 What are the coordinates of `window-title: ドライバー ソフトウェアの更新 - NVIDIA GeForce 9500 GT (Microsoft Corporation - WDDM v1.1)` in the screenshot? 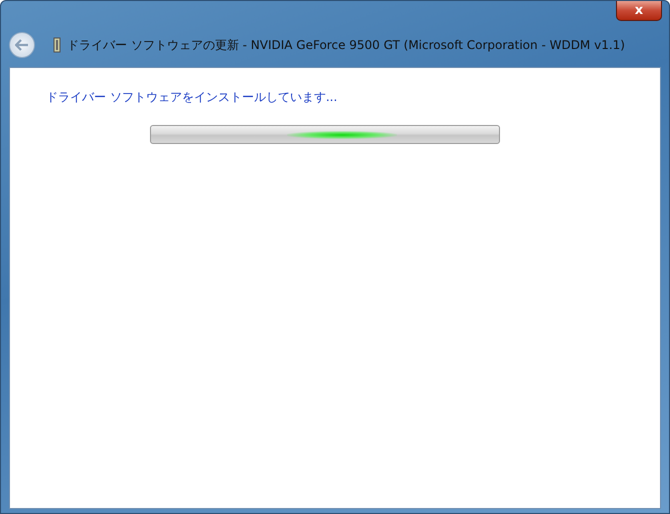 It's located at (346, 45).